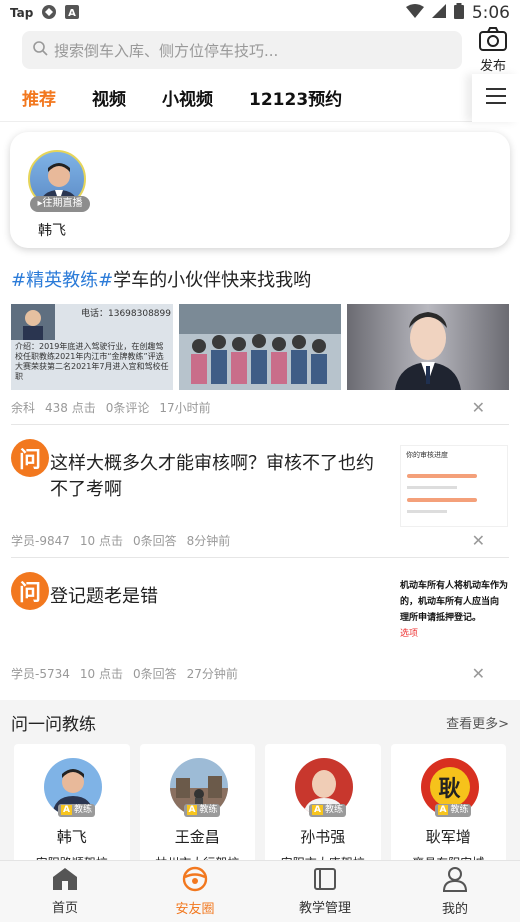  I want to click on see-more-link: 查看更多>, so click(477, 722).